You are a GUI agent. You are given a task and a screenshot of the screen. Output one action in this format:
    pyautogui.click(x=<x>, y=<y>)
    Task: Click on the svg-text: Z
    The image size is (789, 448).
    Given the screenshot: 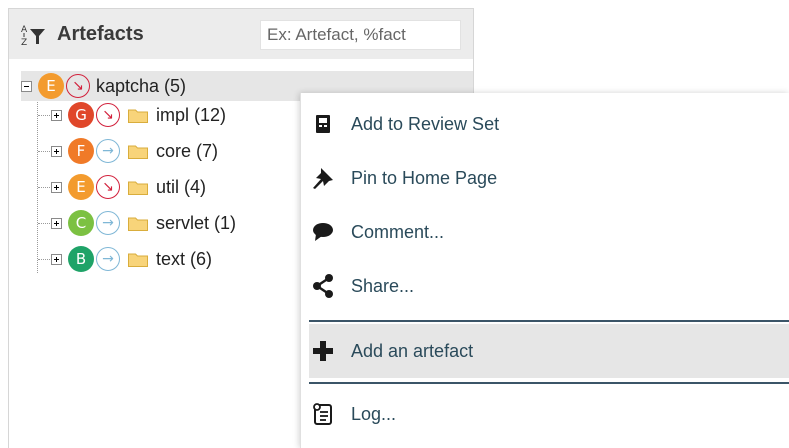 What is the action you would take?
    pyautogui.click(x=24, y=42)
    